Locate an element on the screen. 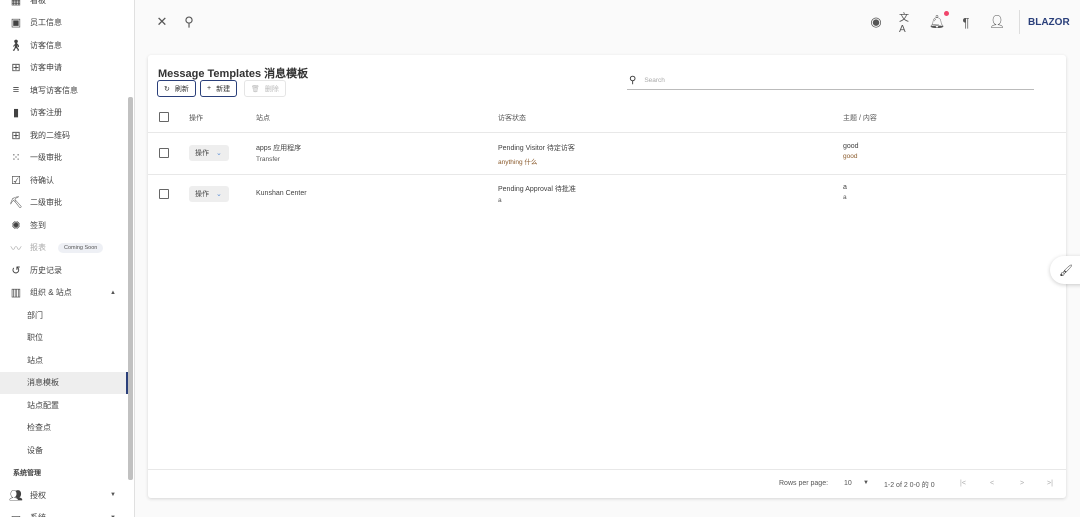 The image size is (1080, 517). checklist-icon: ☑ is located at coordinates (16, 180).